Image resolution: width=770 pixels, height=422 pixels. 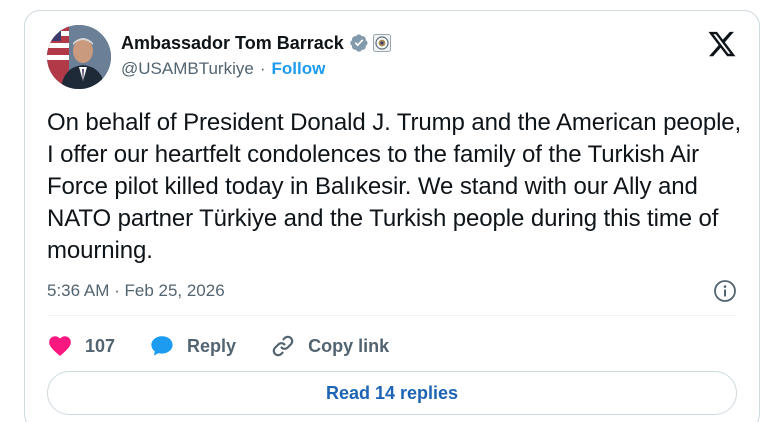 I want to click on action-bar: 107 Reply Copy link, so click(x=235, y=346).